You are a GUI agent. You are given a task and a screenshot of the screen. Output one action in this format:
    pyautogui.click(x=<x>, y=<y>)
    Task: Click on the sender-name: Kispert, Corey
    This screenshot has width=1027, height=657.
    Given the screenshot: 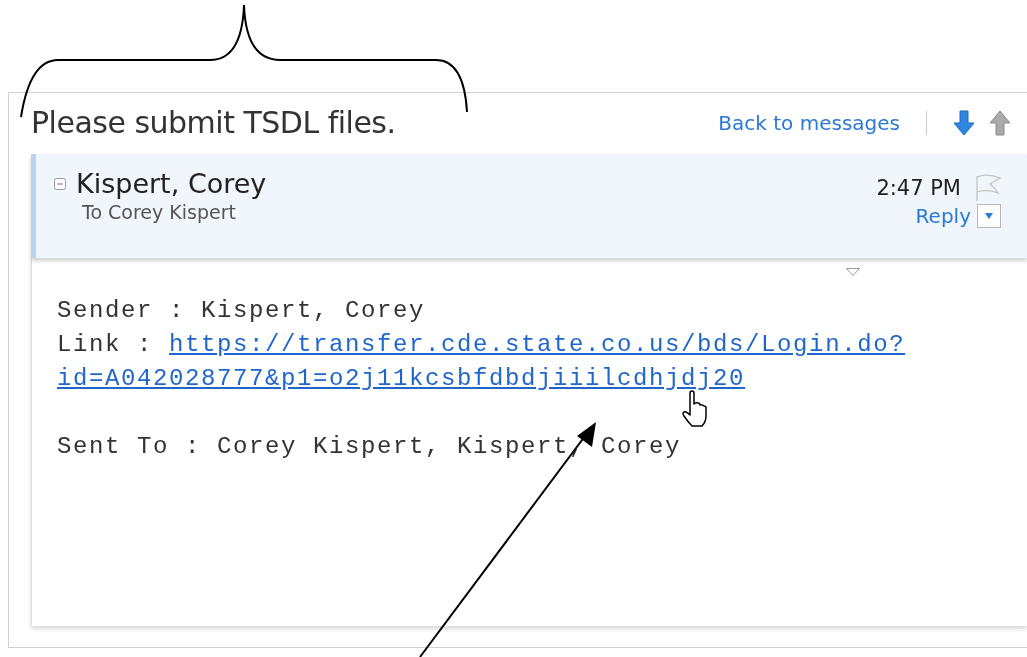 What is the action you would take?
    pyautogui.click(x=171, y=183)
    